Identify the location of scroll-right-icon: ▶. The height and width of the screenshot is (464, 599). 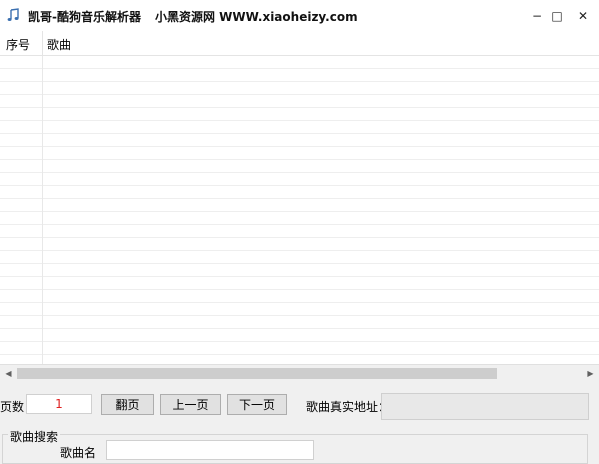
(590, 373).